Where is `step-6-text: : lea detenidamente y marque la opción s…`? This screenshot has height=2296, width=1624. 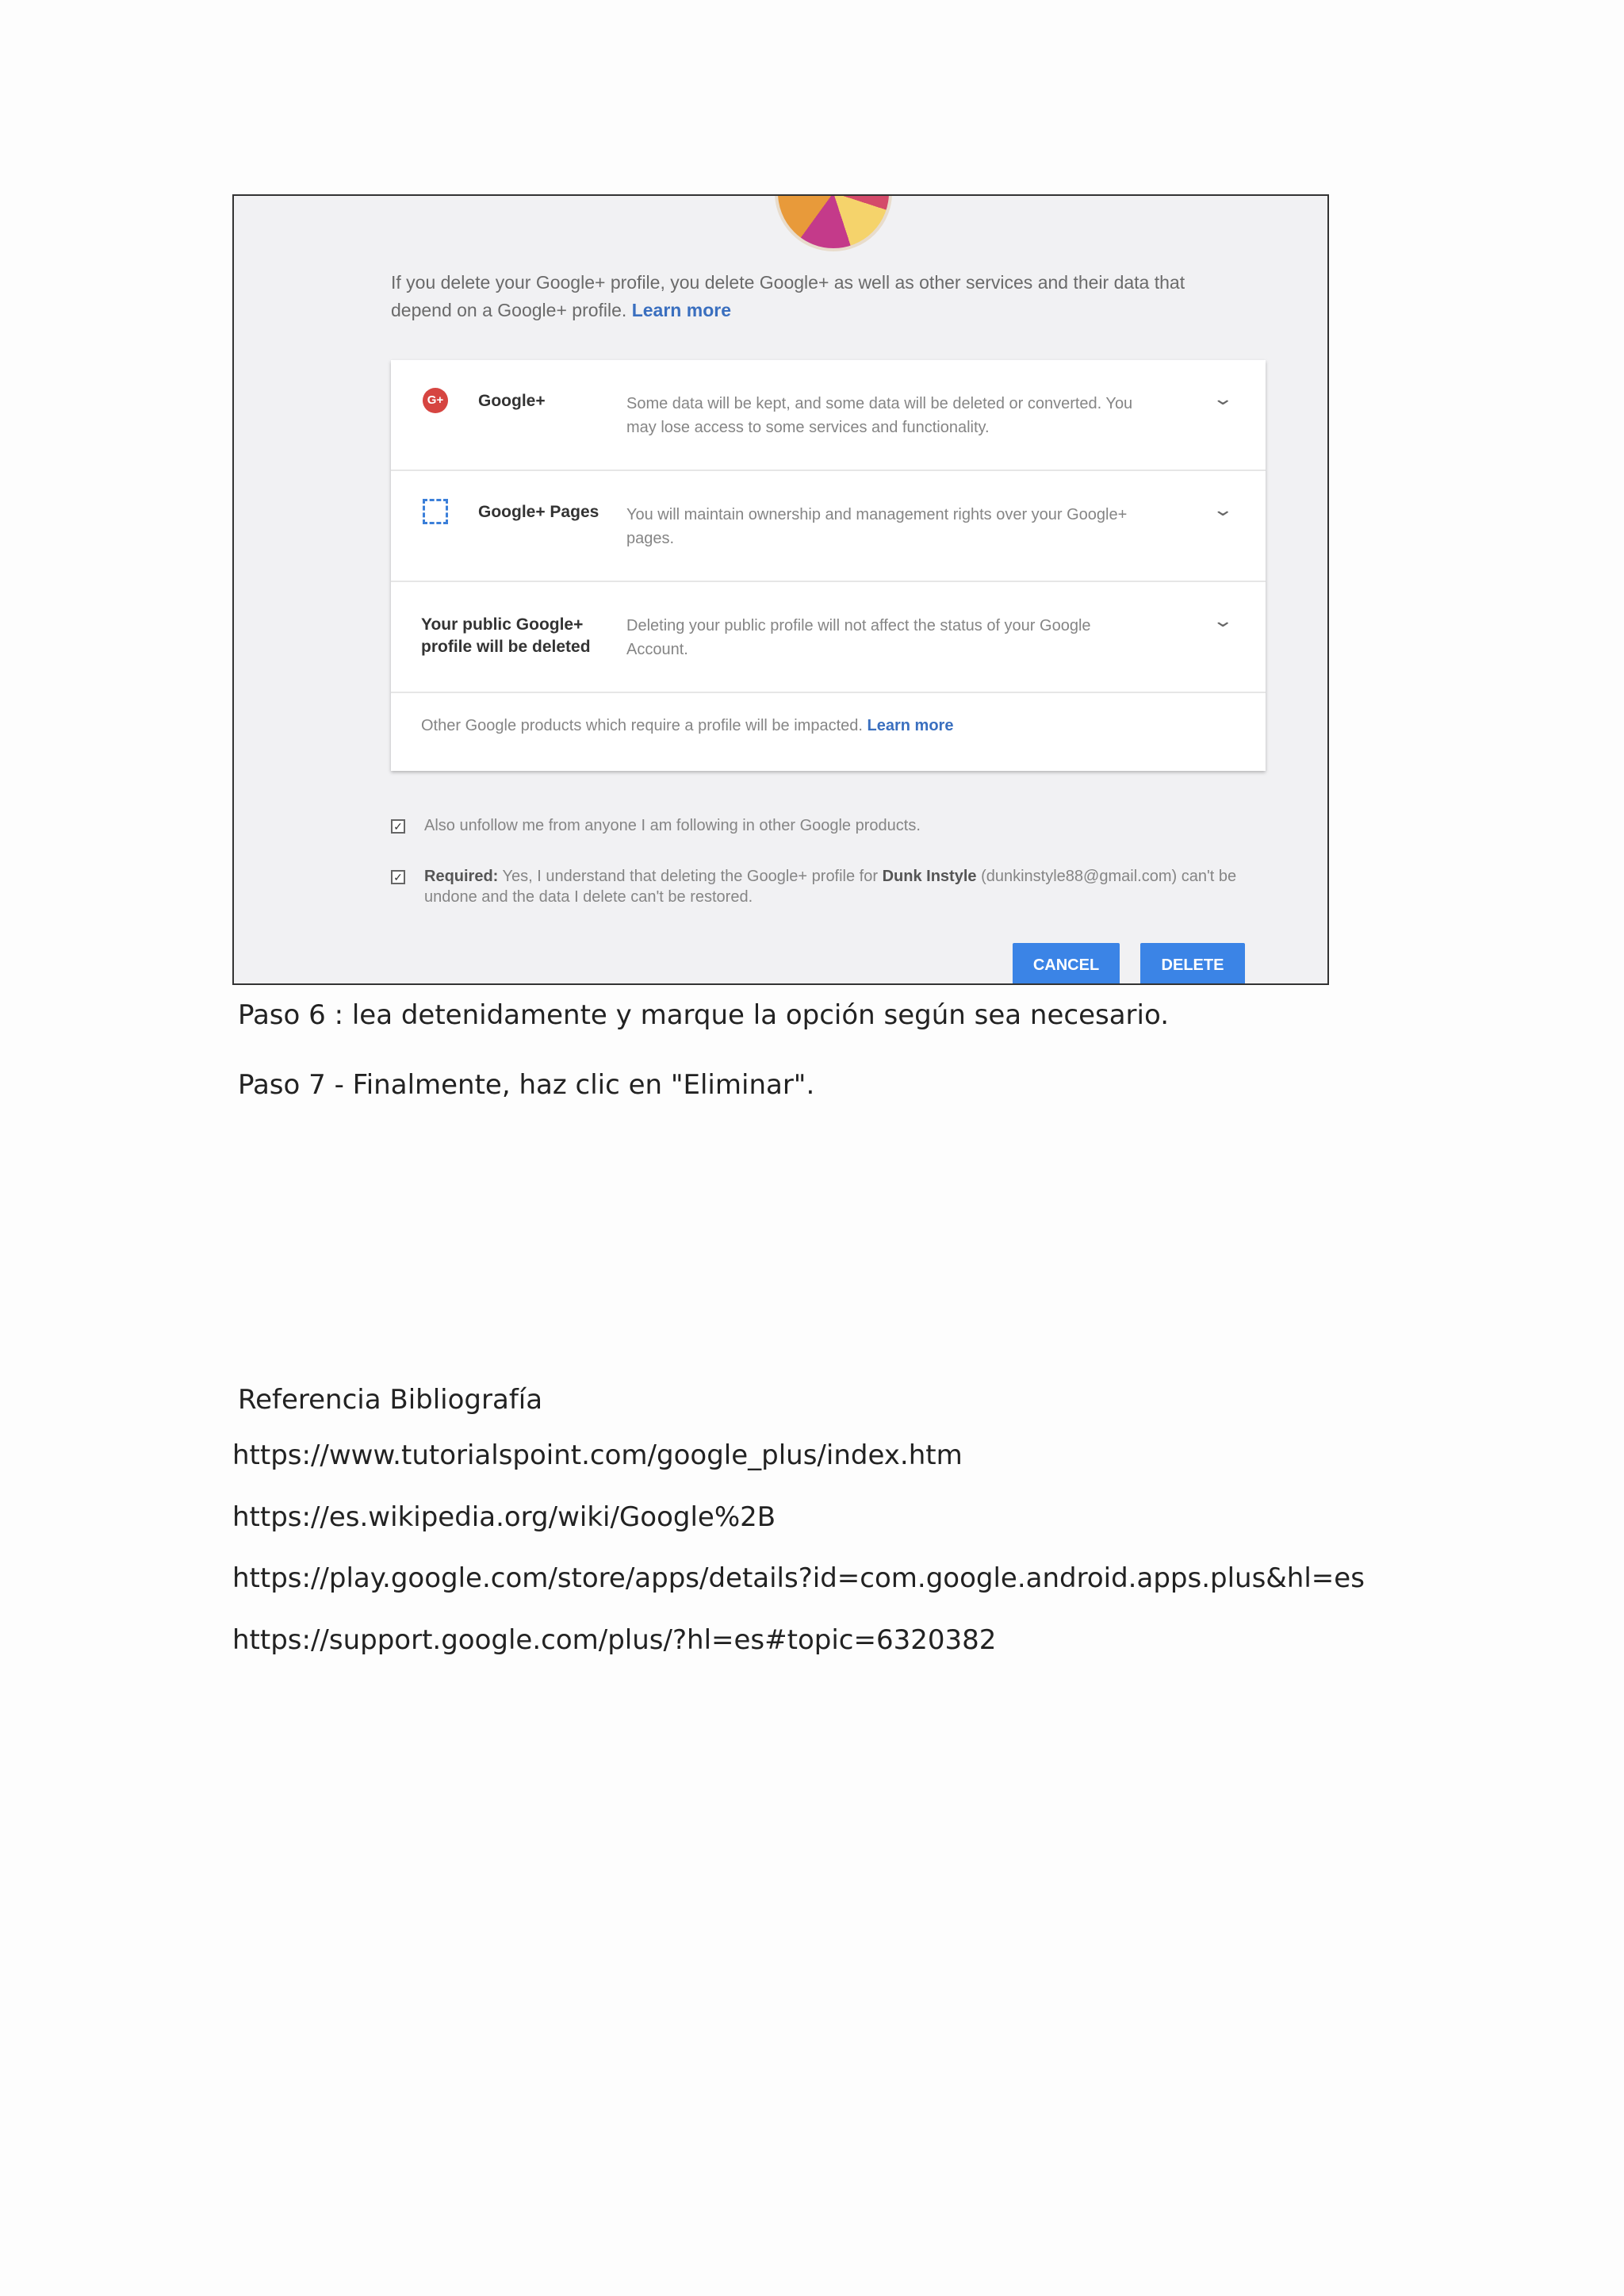
step-6-text: : lea detenidamente y marque la opción s… is located at coordinates (747, 1015).